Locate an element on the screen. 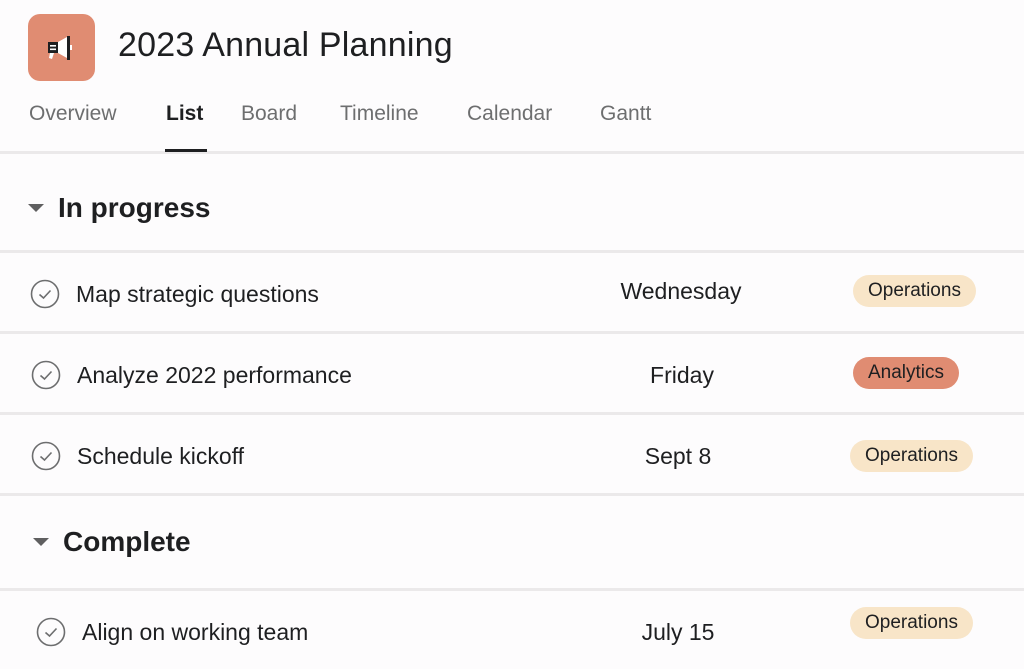  section-title: In progress is located at coordinates (134, 207).